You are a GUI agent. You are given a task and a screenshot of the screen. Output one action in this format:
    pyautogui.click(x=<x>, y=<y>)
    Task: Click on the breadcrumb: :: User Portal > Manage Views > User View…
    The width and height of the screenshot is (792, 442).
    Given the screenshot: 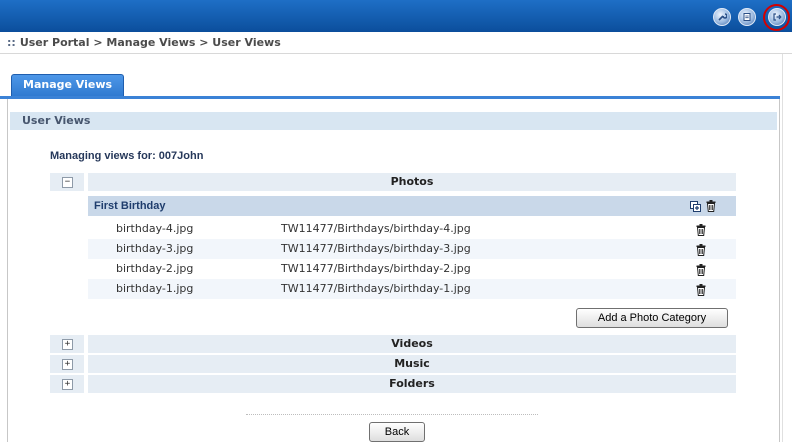 What is the action you would take?
    pyautogui.click(x=396, y=43)
    